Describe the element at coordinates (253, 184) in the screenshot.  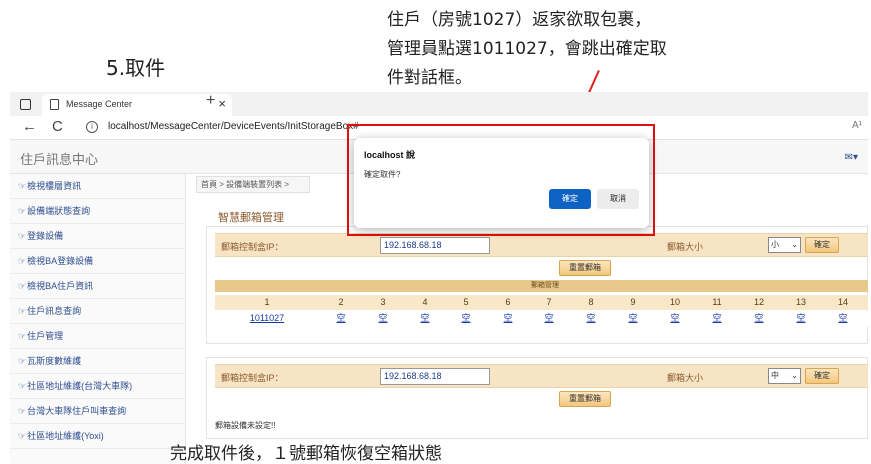
I see `breadcrumb: 首頁 > 設備端裝置列表 >` at that location.